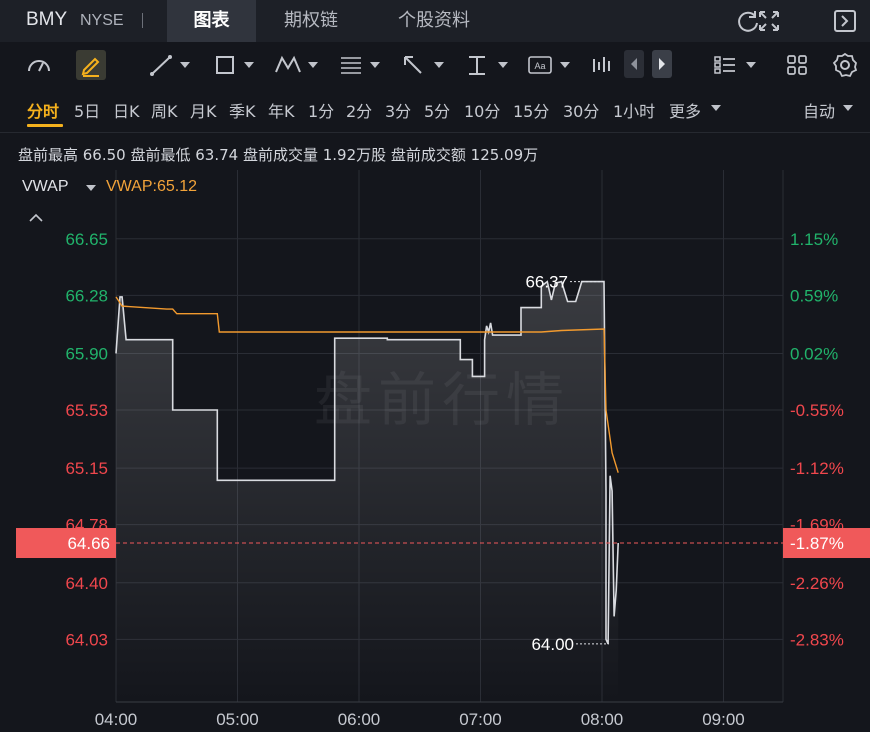 Image resolution: width=870 pixels, height=732 pixels. I want to click on text-tool-icon: Aa, so click(540, 65).